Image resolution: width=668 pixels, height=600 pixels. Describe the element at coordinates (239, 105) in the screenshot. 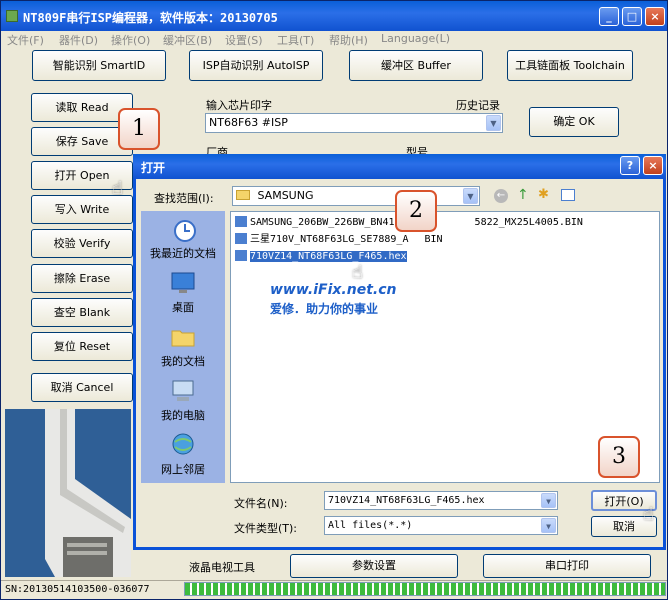

I see `chip-input-label: 输入芯片印字` at that location.